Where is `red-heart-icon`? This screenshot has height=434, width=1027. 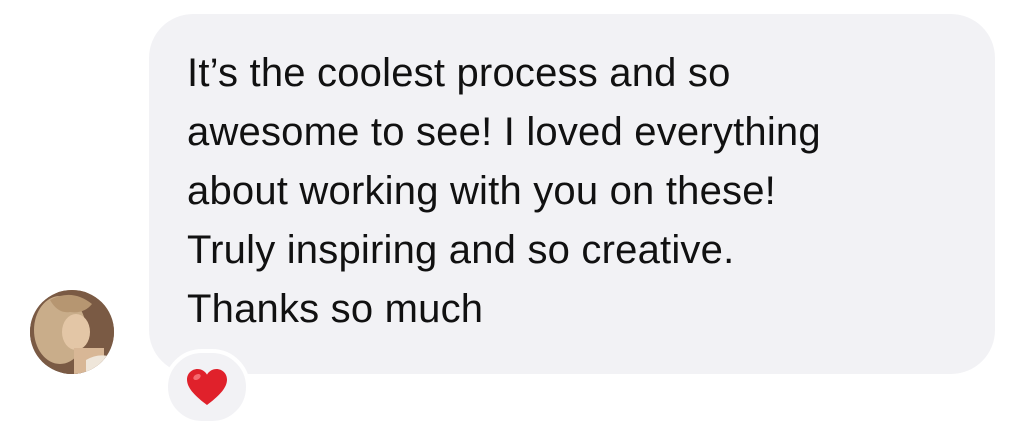
red-heart-icon is located at coordinates (207, 387).